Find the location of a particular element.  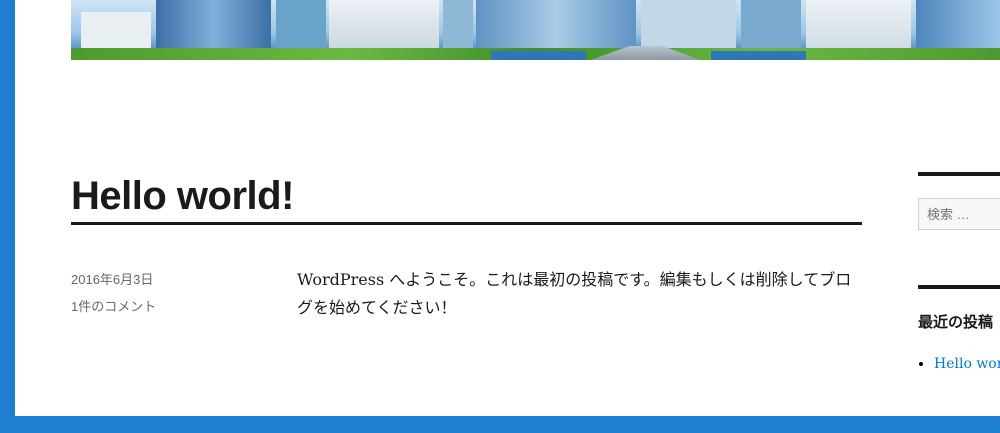

recent-post-link: Hello world! is located at coordinates (967, 364).